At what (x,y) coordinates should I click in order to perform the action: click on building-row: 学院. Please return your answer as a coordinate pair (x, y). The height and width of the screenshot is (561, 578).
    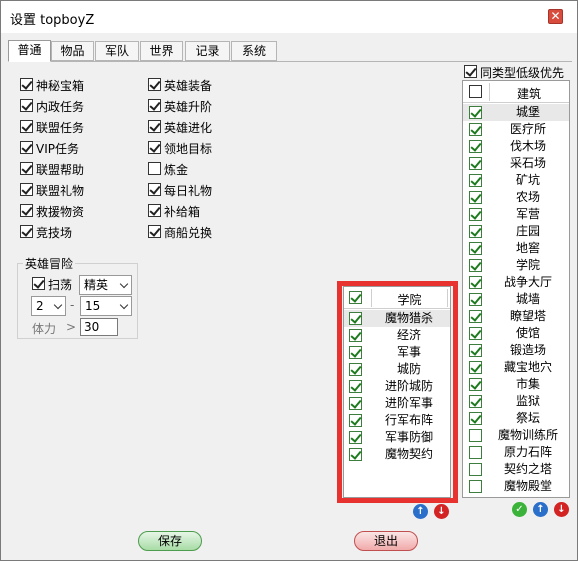
    Looking at the image, I should click on (516, 265).